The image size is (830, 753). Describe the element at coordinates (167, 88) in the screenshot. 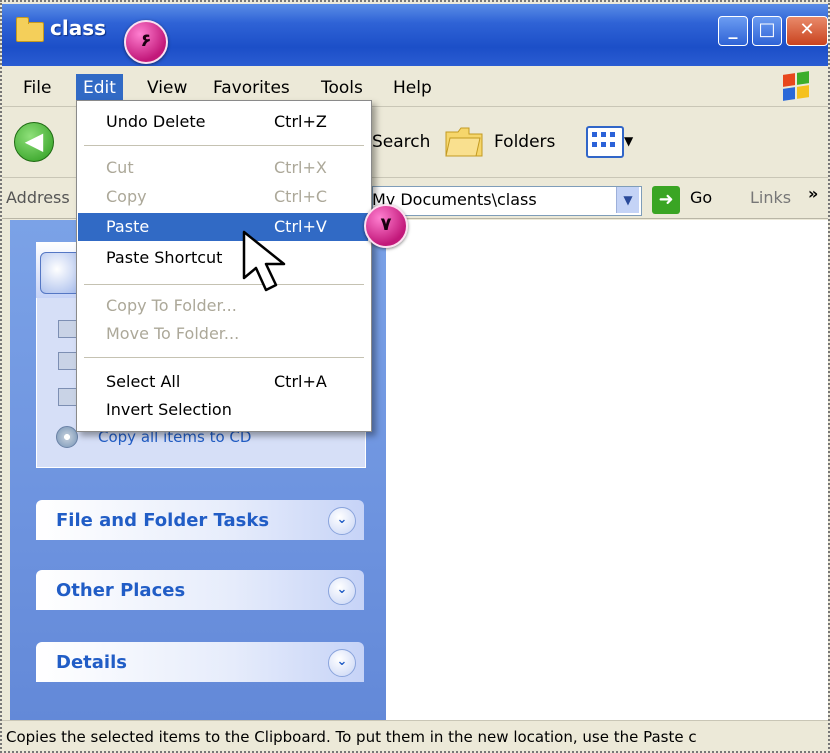

I see `menu-view: View` at that location.